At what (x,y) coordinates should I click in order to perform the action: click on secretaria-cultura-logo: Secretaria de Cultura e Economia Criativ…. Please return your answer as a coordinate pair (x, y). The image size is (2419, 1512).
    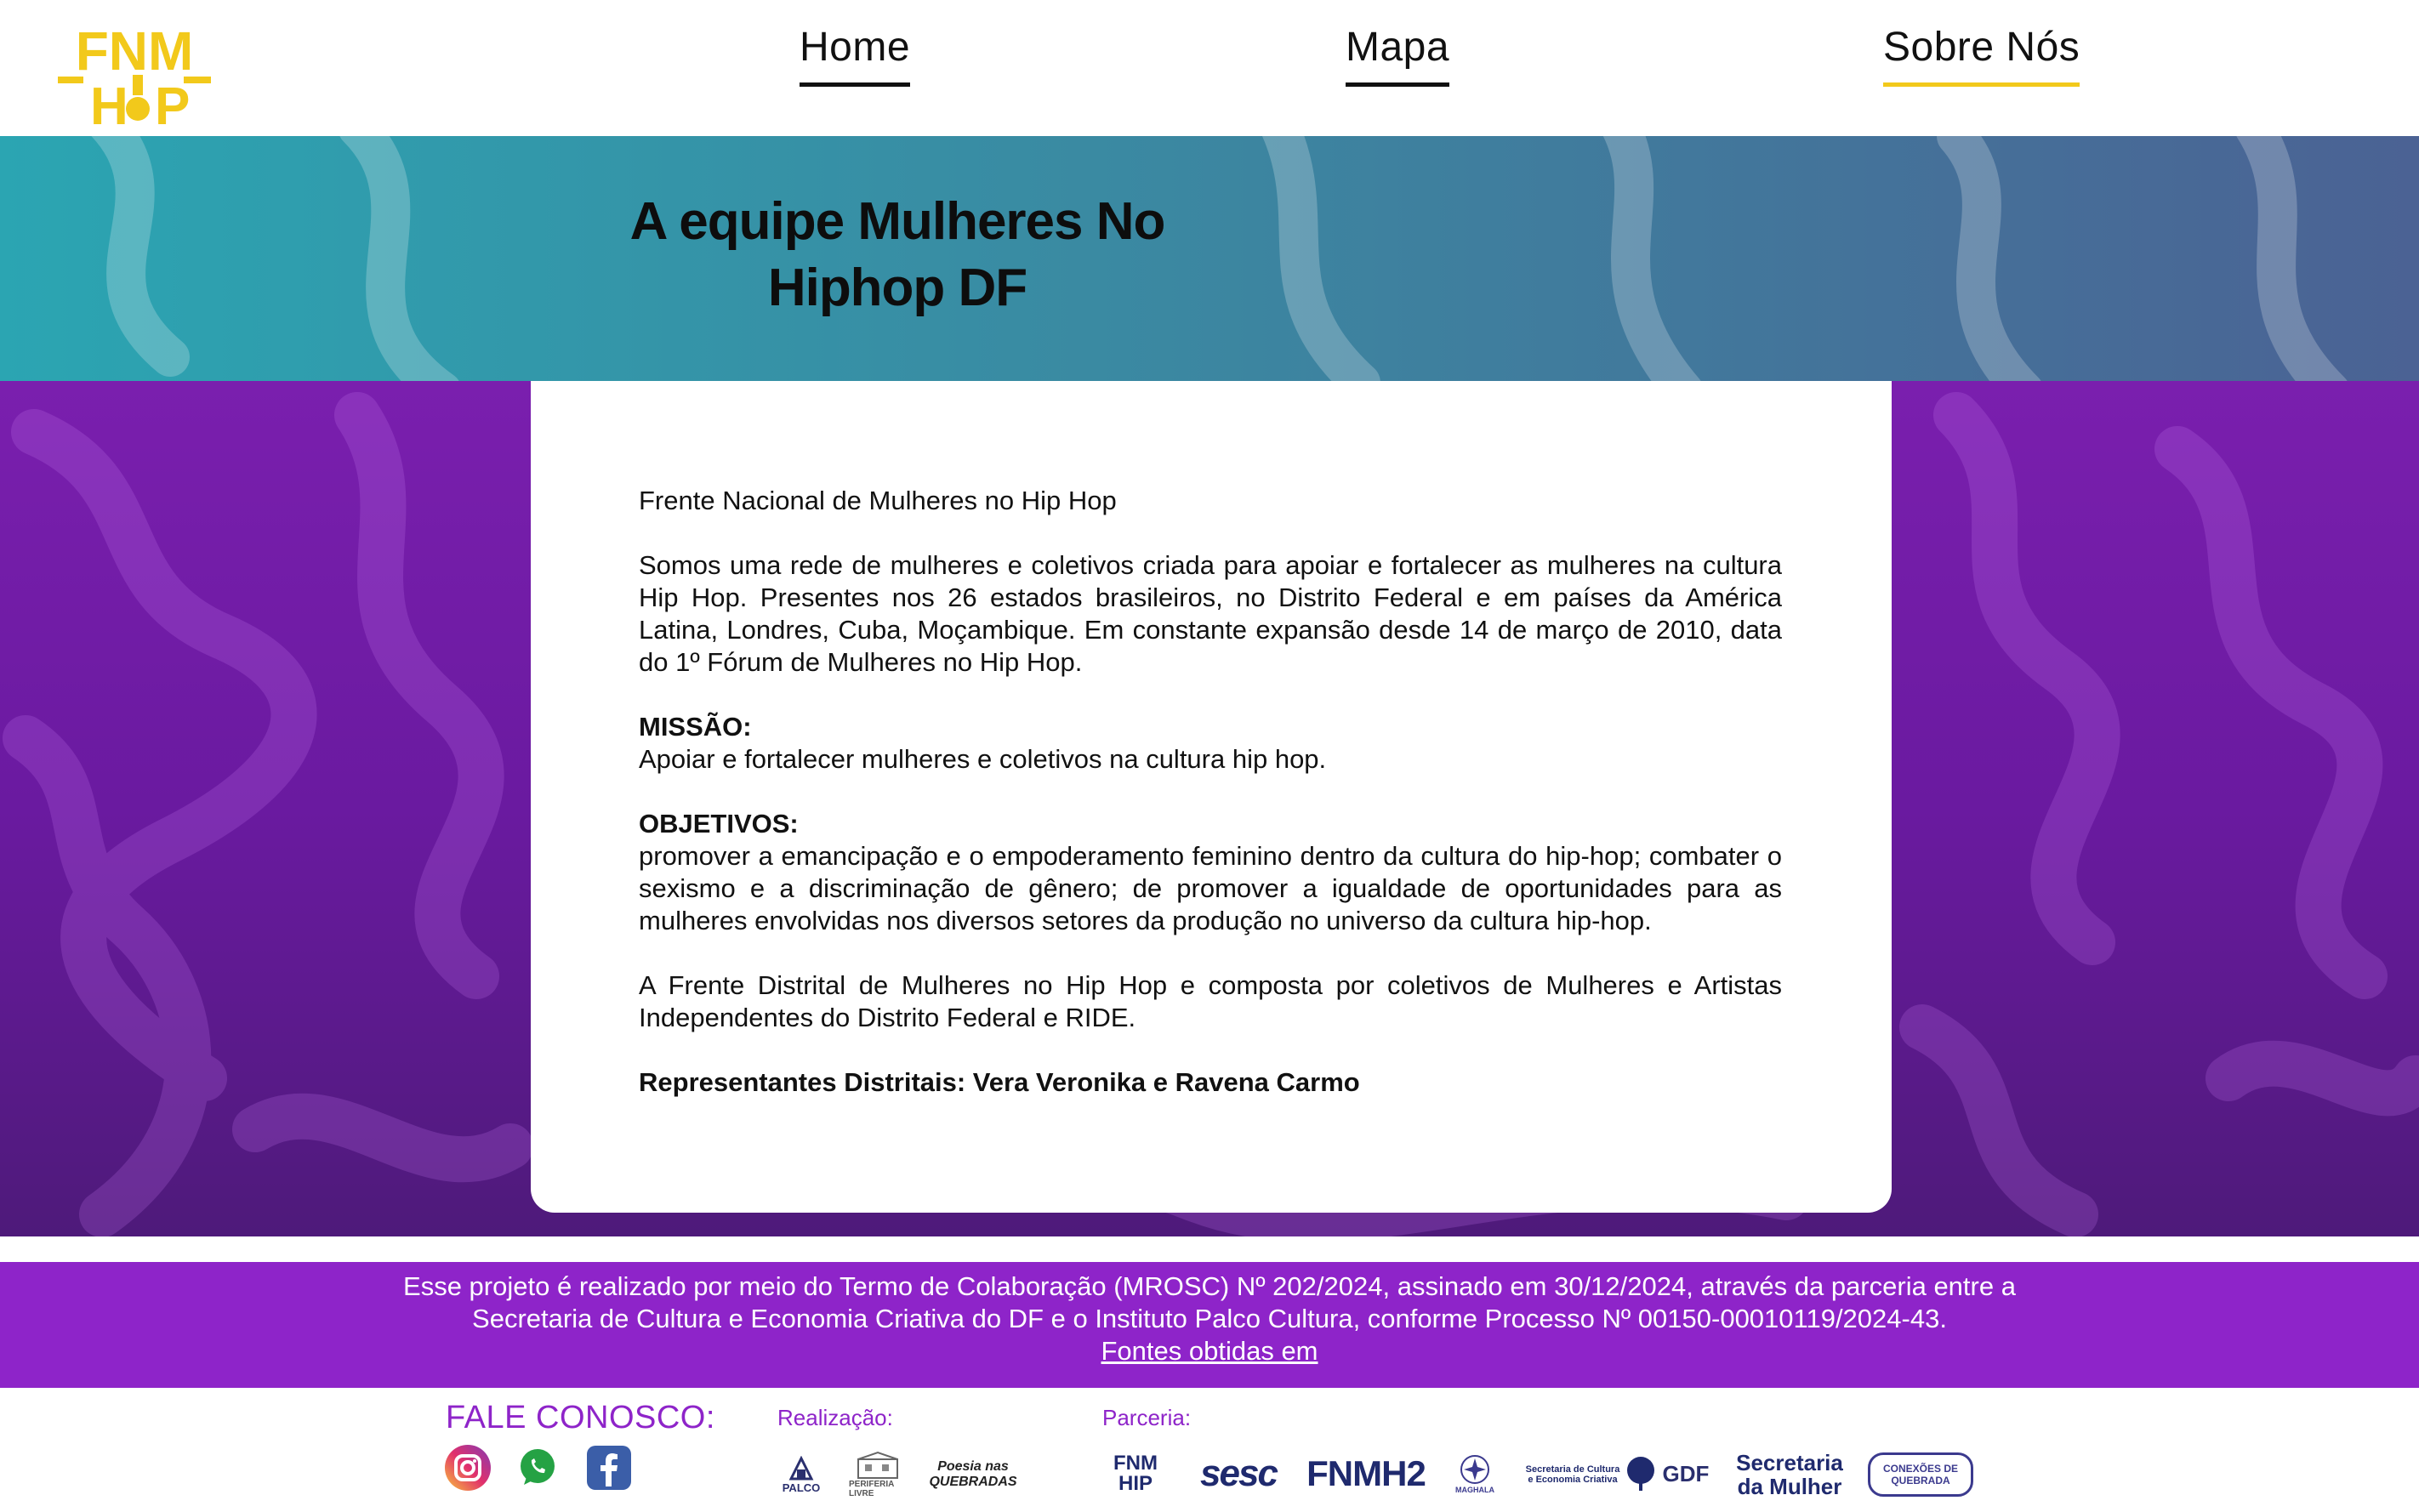
    Looking at the image, I should click on (1573, 1474).